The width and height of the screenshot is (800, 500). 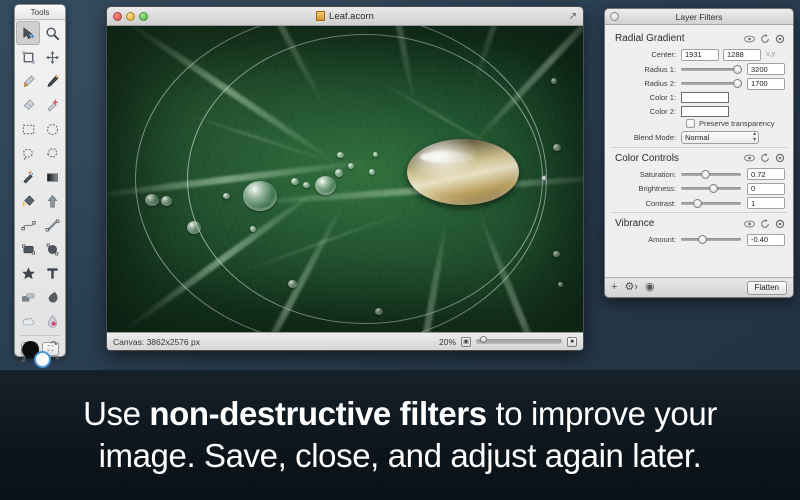 I want to click on label-brightness: Brightness:, so click(x=657, y=188).